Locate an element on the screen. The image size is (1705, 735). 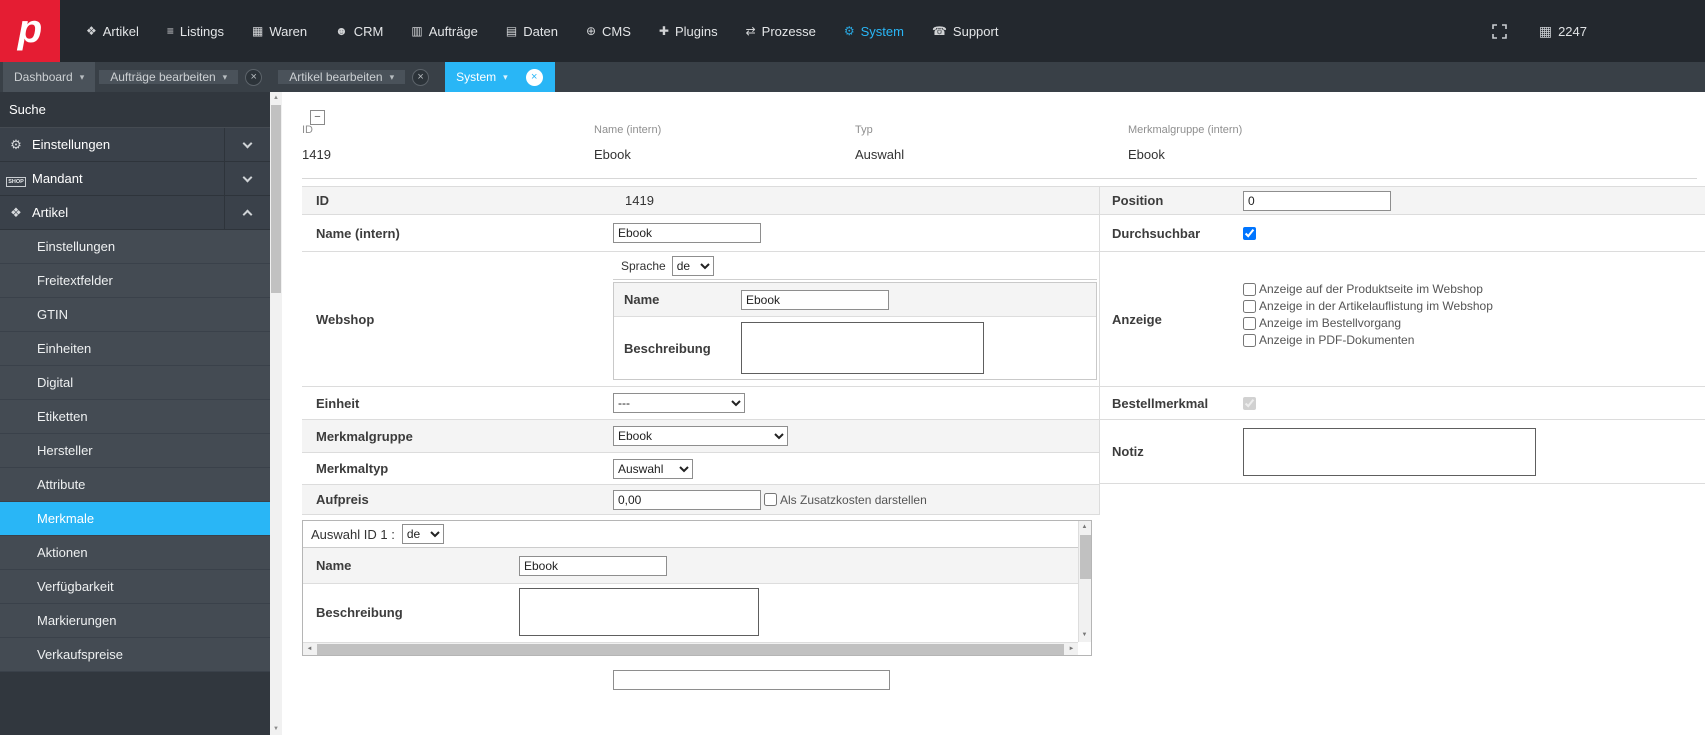
nav-item-waren: ▦ Waren is located at coordinates (279, 31).